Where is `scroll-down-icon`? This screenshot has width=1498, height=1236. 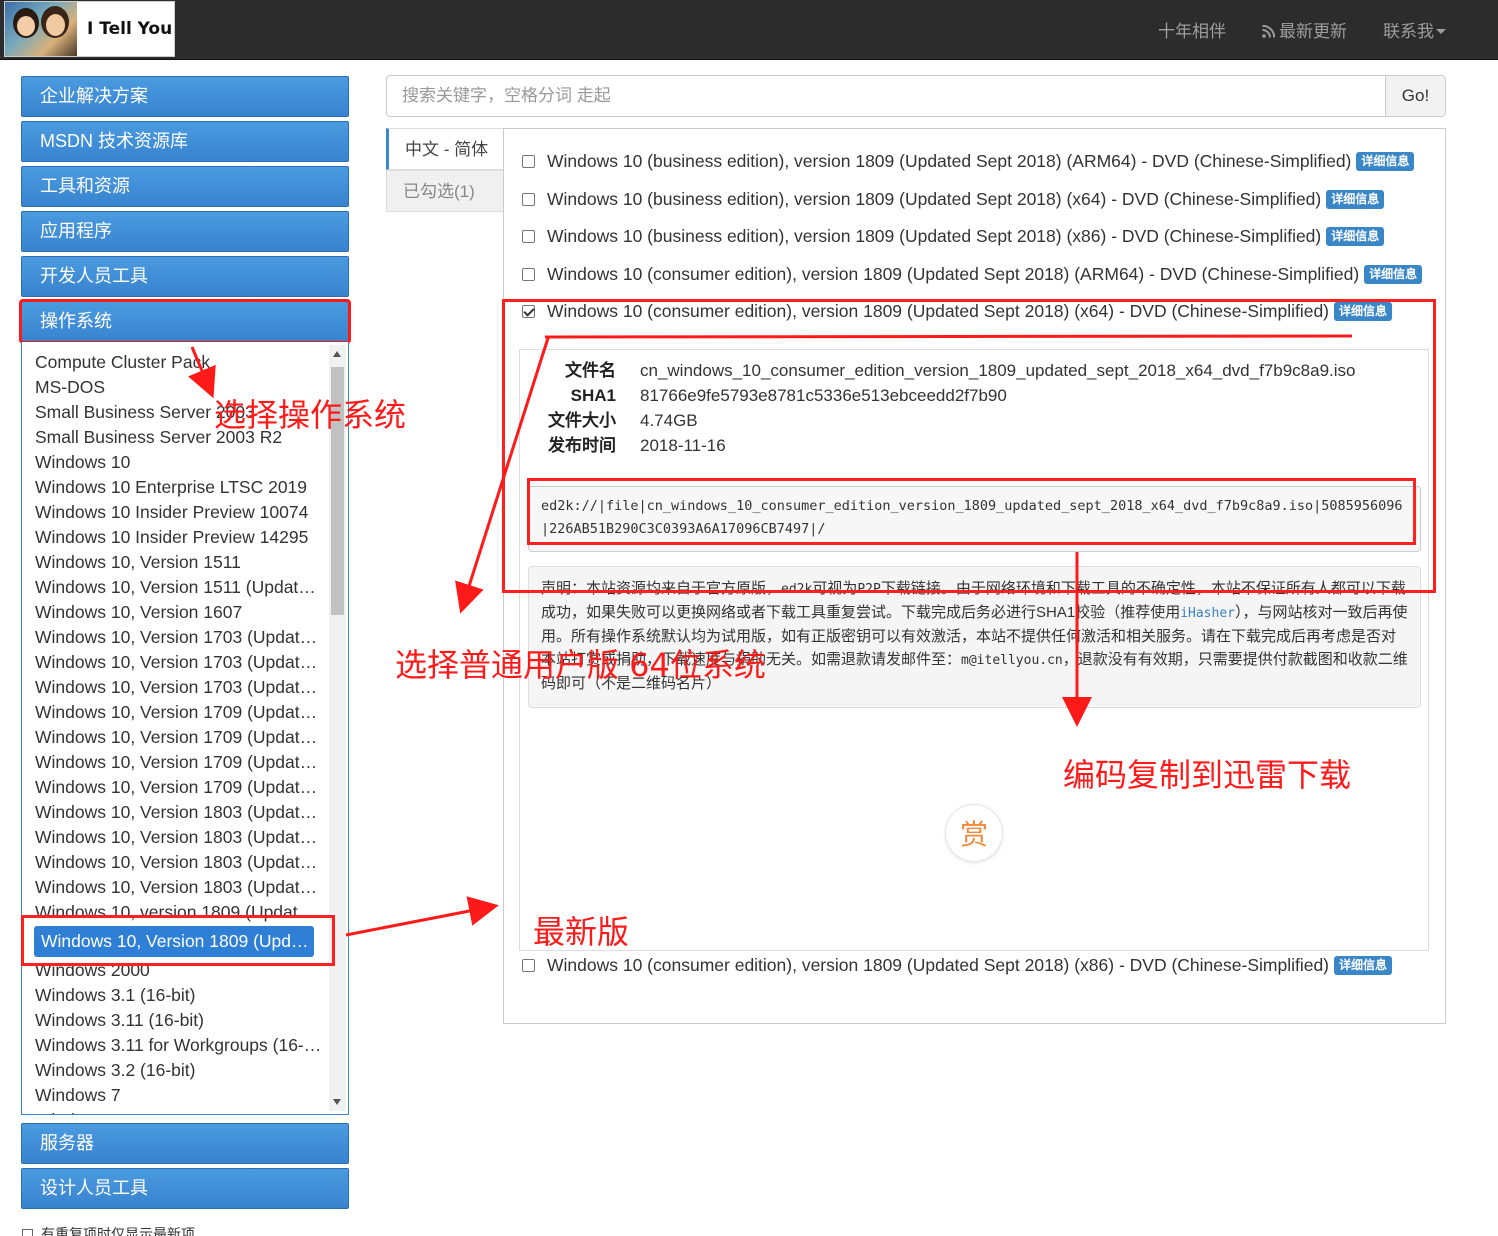
scroll-down-icon is located at coordinates (337, 1102).